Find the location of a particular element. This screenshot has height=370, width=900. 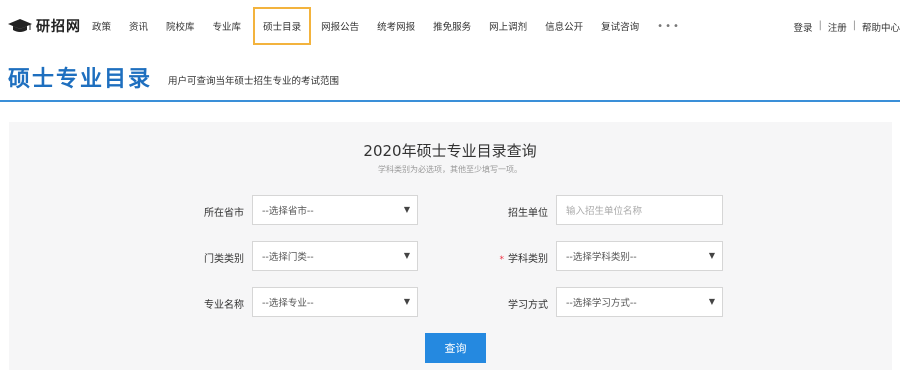

nav-item-registration-notice: 网报公告 is located at coordinates (340, 26).